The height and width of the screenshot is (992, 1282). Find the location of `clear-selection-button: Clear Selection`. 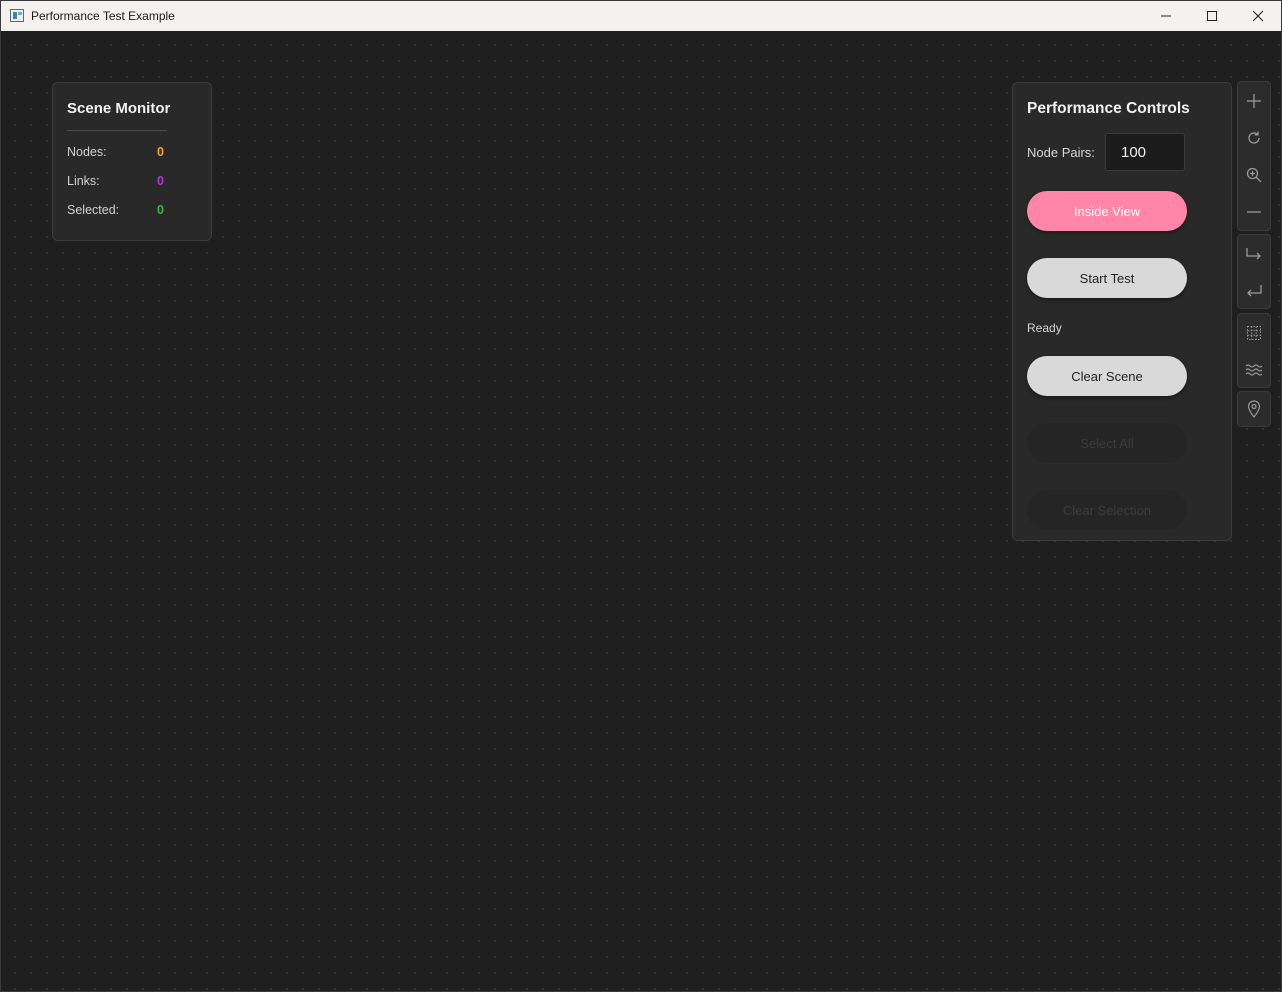

clear-selection-button: Clear Selection is located at coordinates (1107, 510).